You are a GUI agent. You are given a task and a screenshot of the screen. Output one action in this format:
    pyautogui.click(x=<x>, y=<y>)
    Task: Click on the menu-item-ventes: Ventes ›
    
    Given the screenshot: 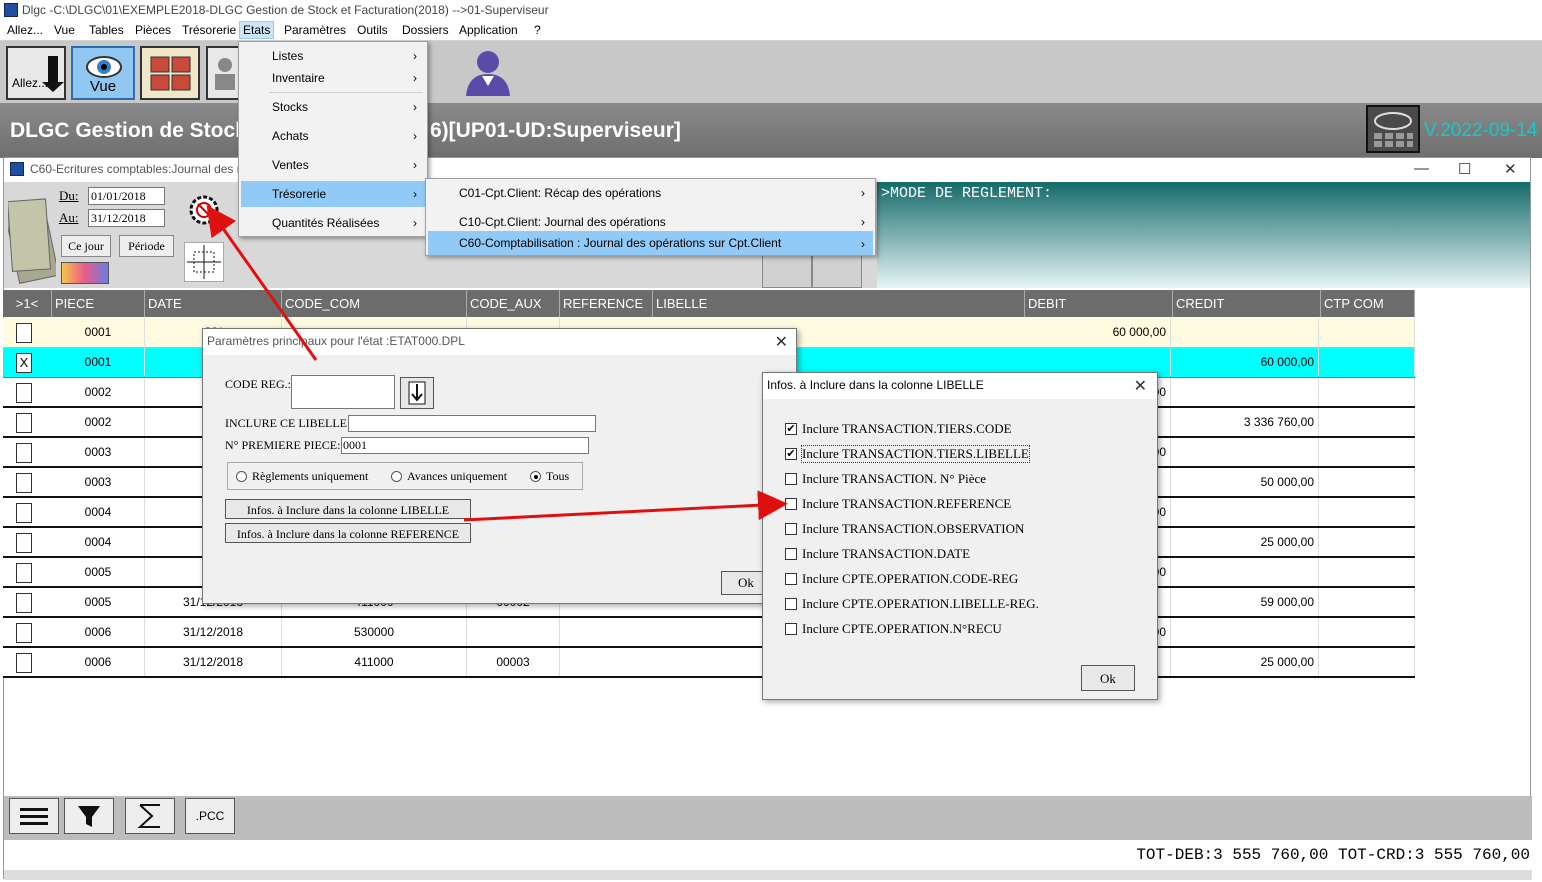 What is the action you would take?
    pyautogui.click(x=333, y=165)
    